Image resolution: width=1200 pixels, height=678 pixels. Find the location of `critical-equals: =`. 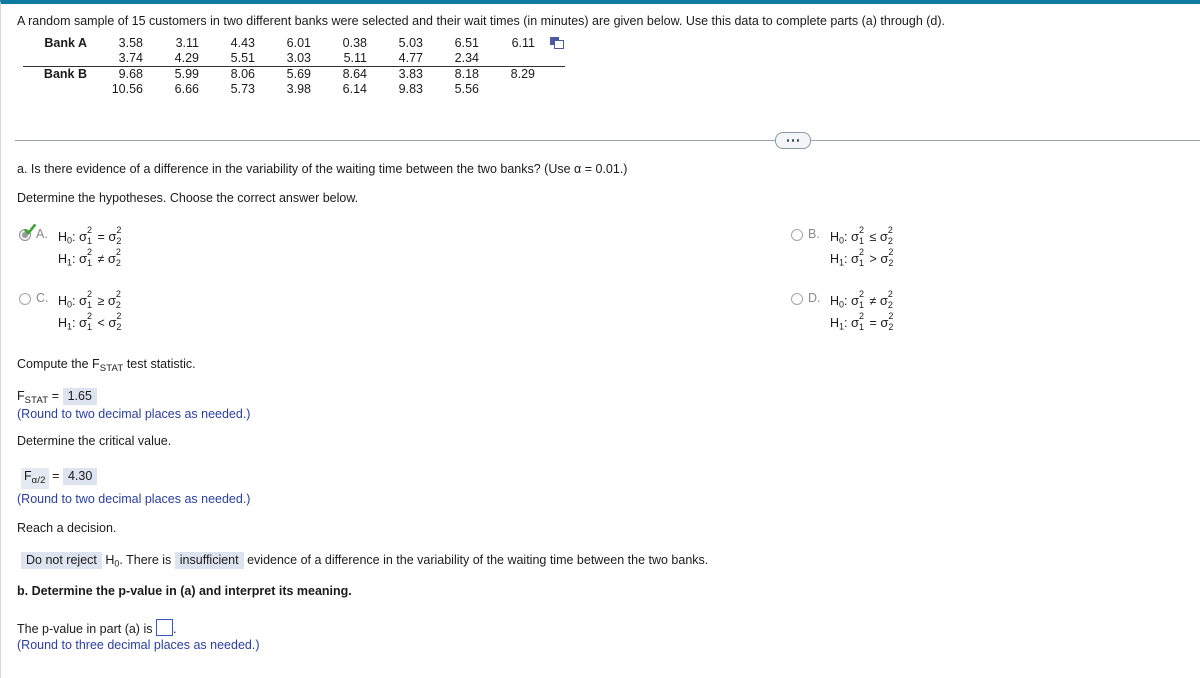

critical-equals: = is located at coordinates (56, 476).